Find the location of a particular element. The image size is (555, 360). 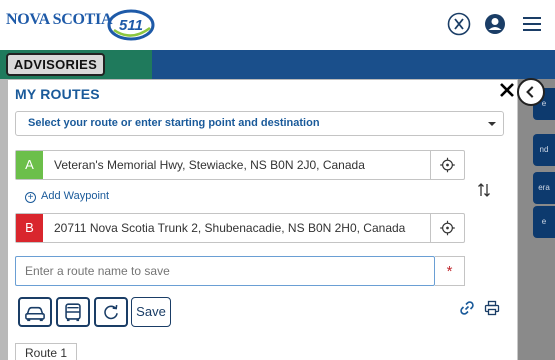

print-icon is located at coordinates (492, 308).